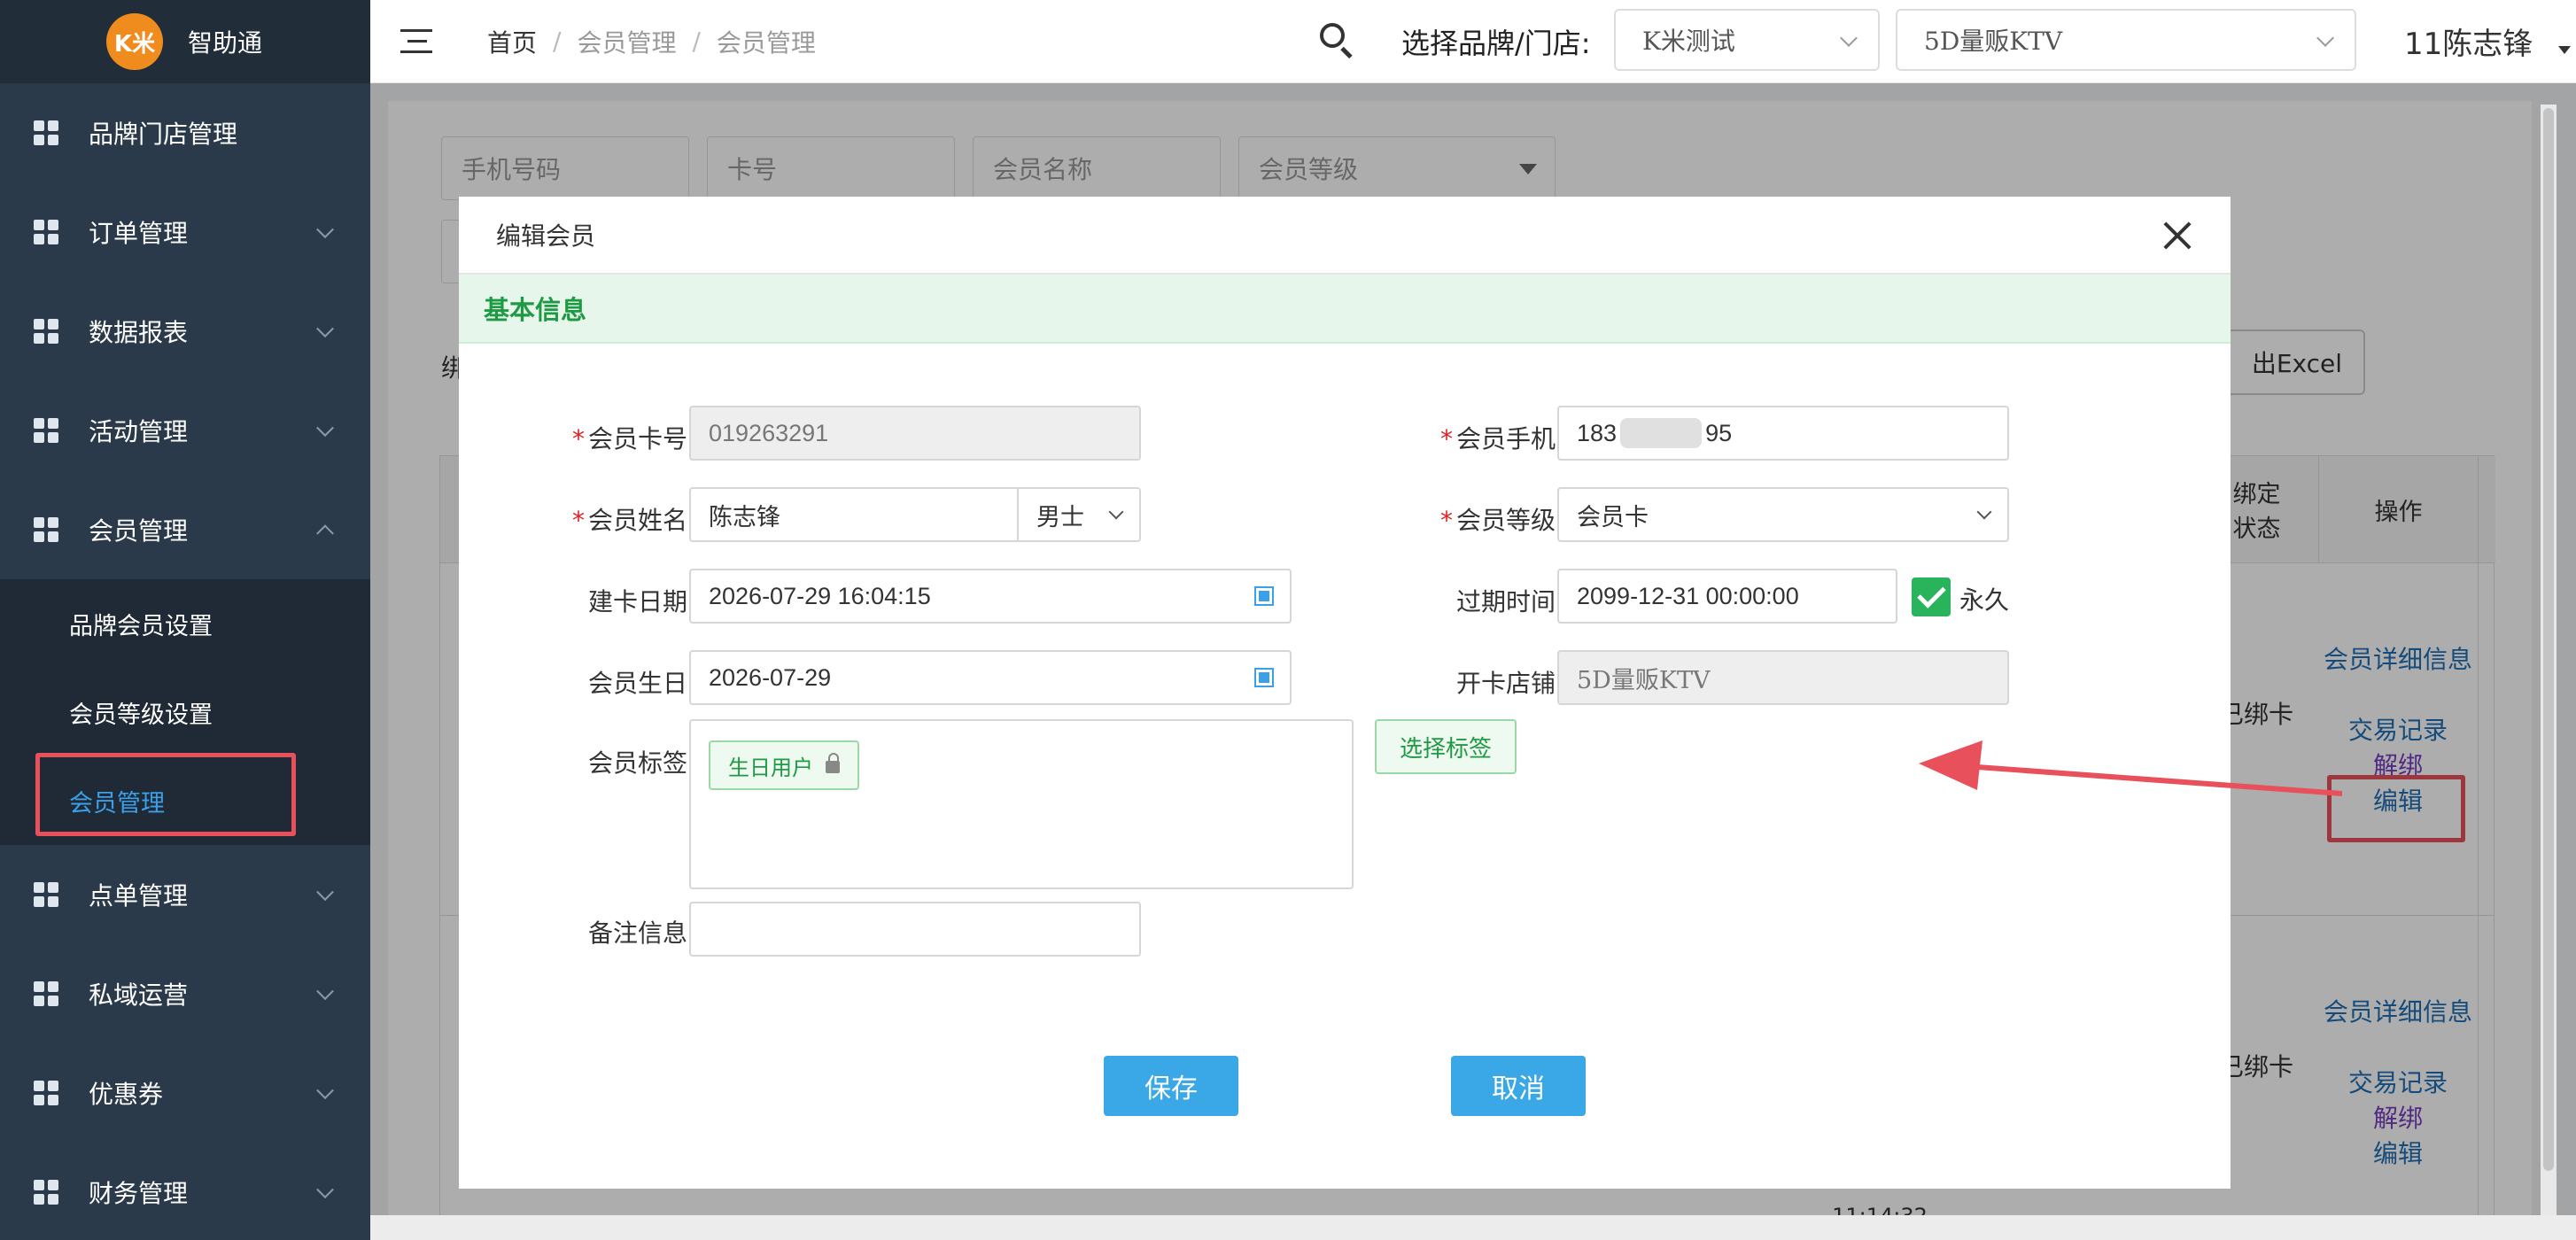 This screenshot has width=2576, height=1240. What do you see at coordinates (1497, 438) in the screenshot?
I see `phone-label: * 会员手机` at bounding box center [1497, 438].